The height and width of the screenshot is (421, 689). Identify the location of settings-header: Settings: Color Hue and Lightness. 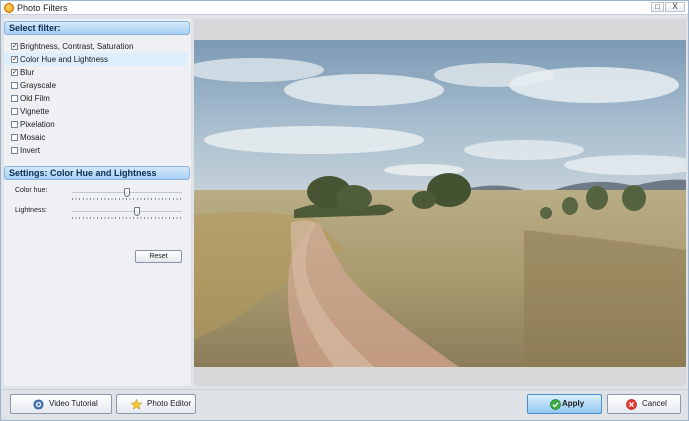
(97, 173).